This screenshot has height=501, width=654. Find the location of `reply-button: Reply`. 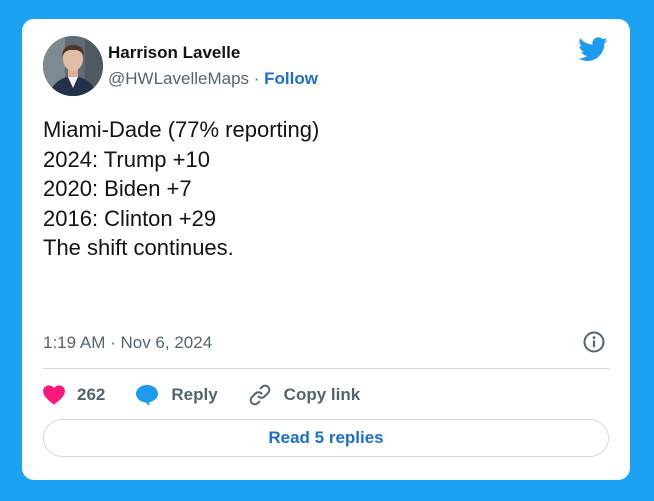

reply-button: Reply is located at coordinates (176, 395).